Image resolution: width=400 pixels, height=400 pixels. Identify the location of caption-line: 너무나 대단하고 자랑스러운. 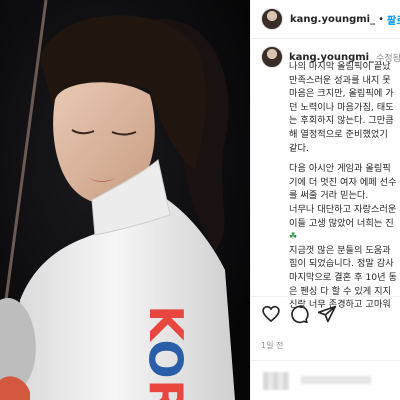
(343, 209).